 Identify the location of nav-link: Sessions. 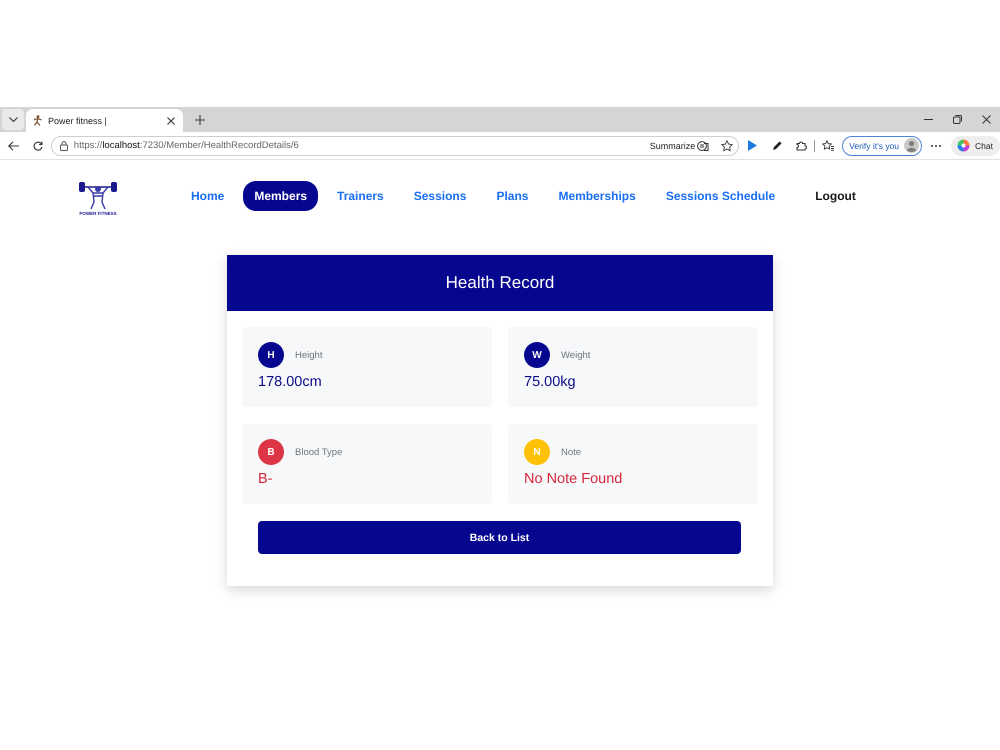
(440, 196).